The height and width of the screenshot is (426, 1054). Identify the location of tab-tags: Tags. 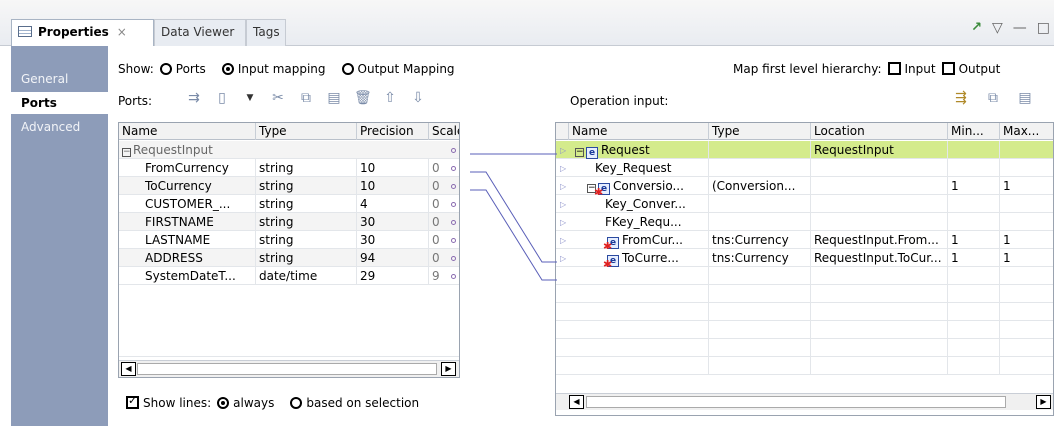
(266, 32).